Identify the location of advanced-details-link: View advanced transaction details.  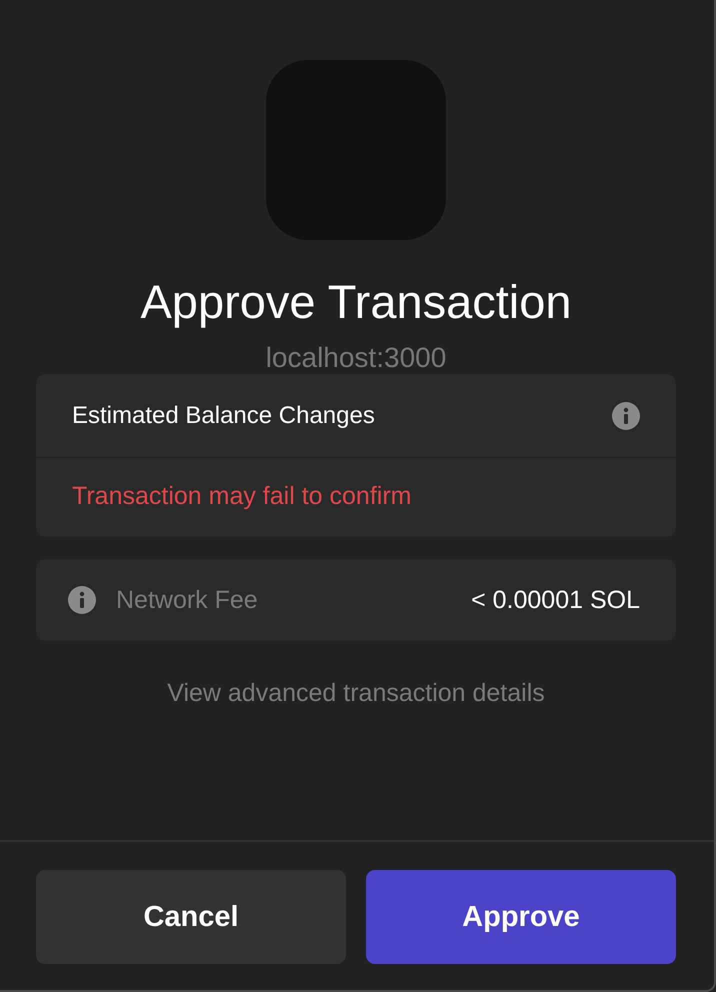
(356, 693).